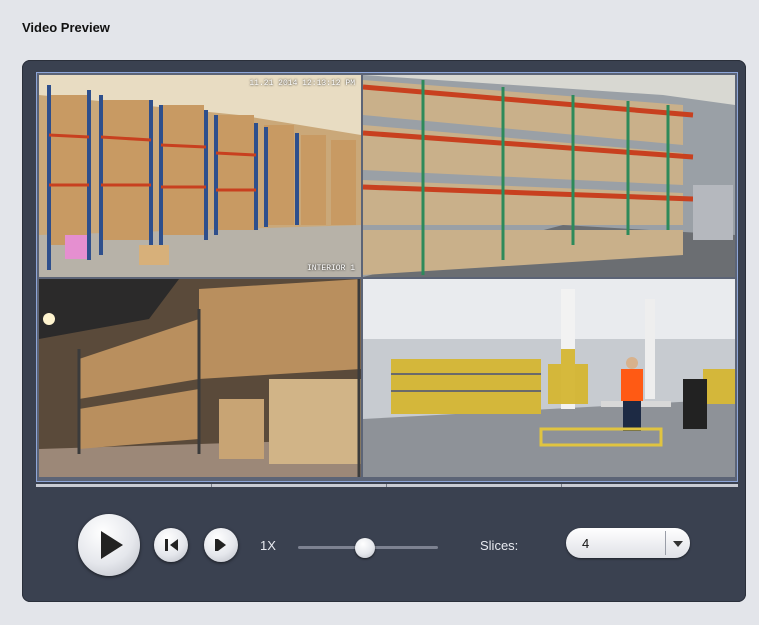 The width and height of the screenshot is (759, 625). What do you see at coordinates (221, 545) in the screenshot?
I see `step-forward-button` at bounding box center [221, 545].